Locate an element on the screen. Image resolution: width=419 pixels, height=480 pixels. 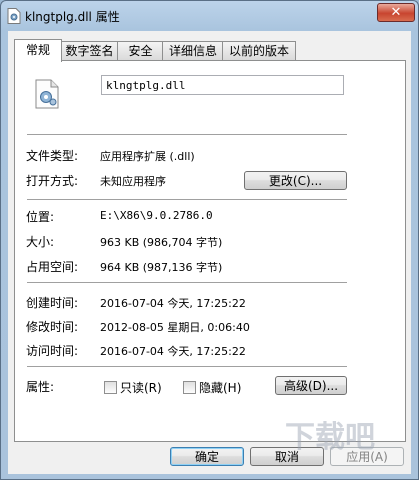
tab-general: 常规 is located at coordinates (38, 50).